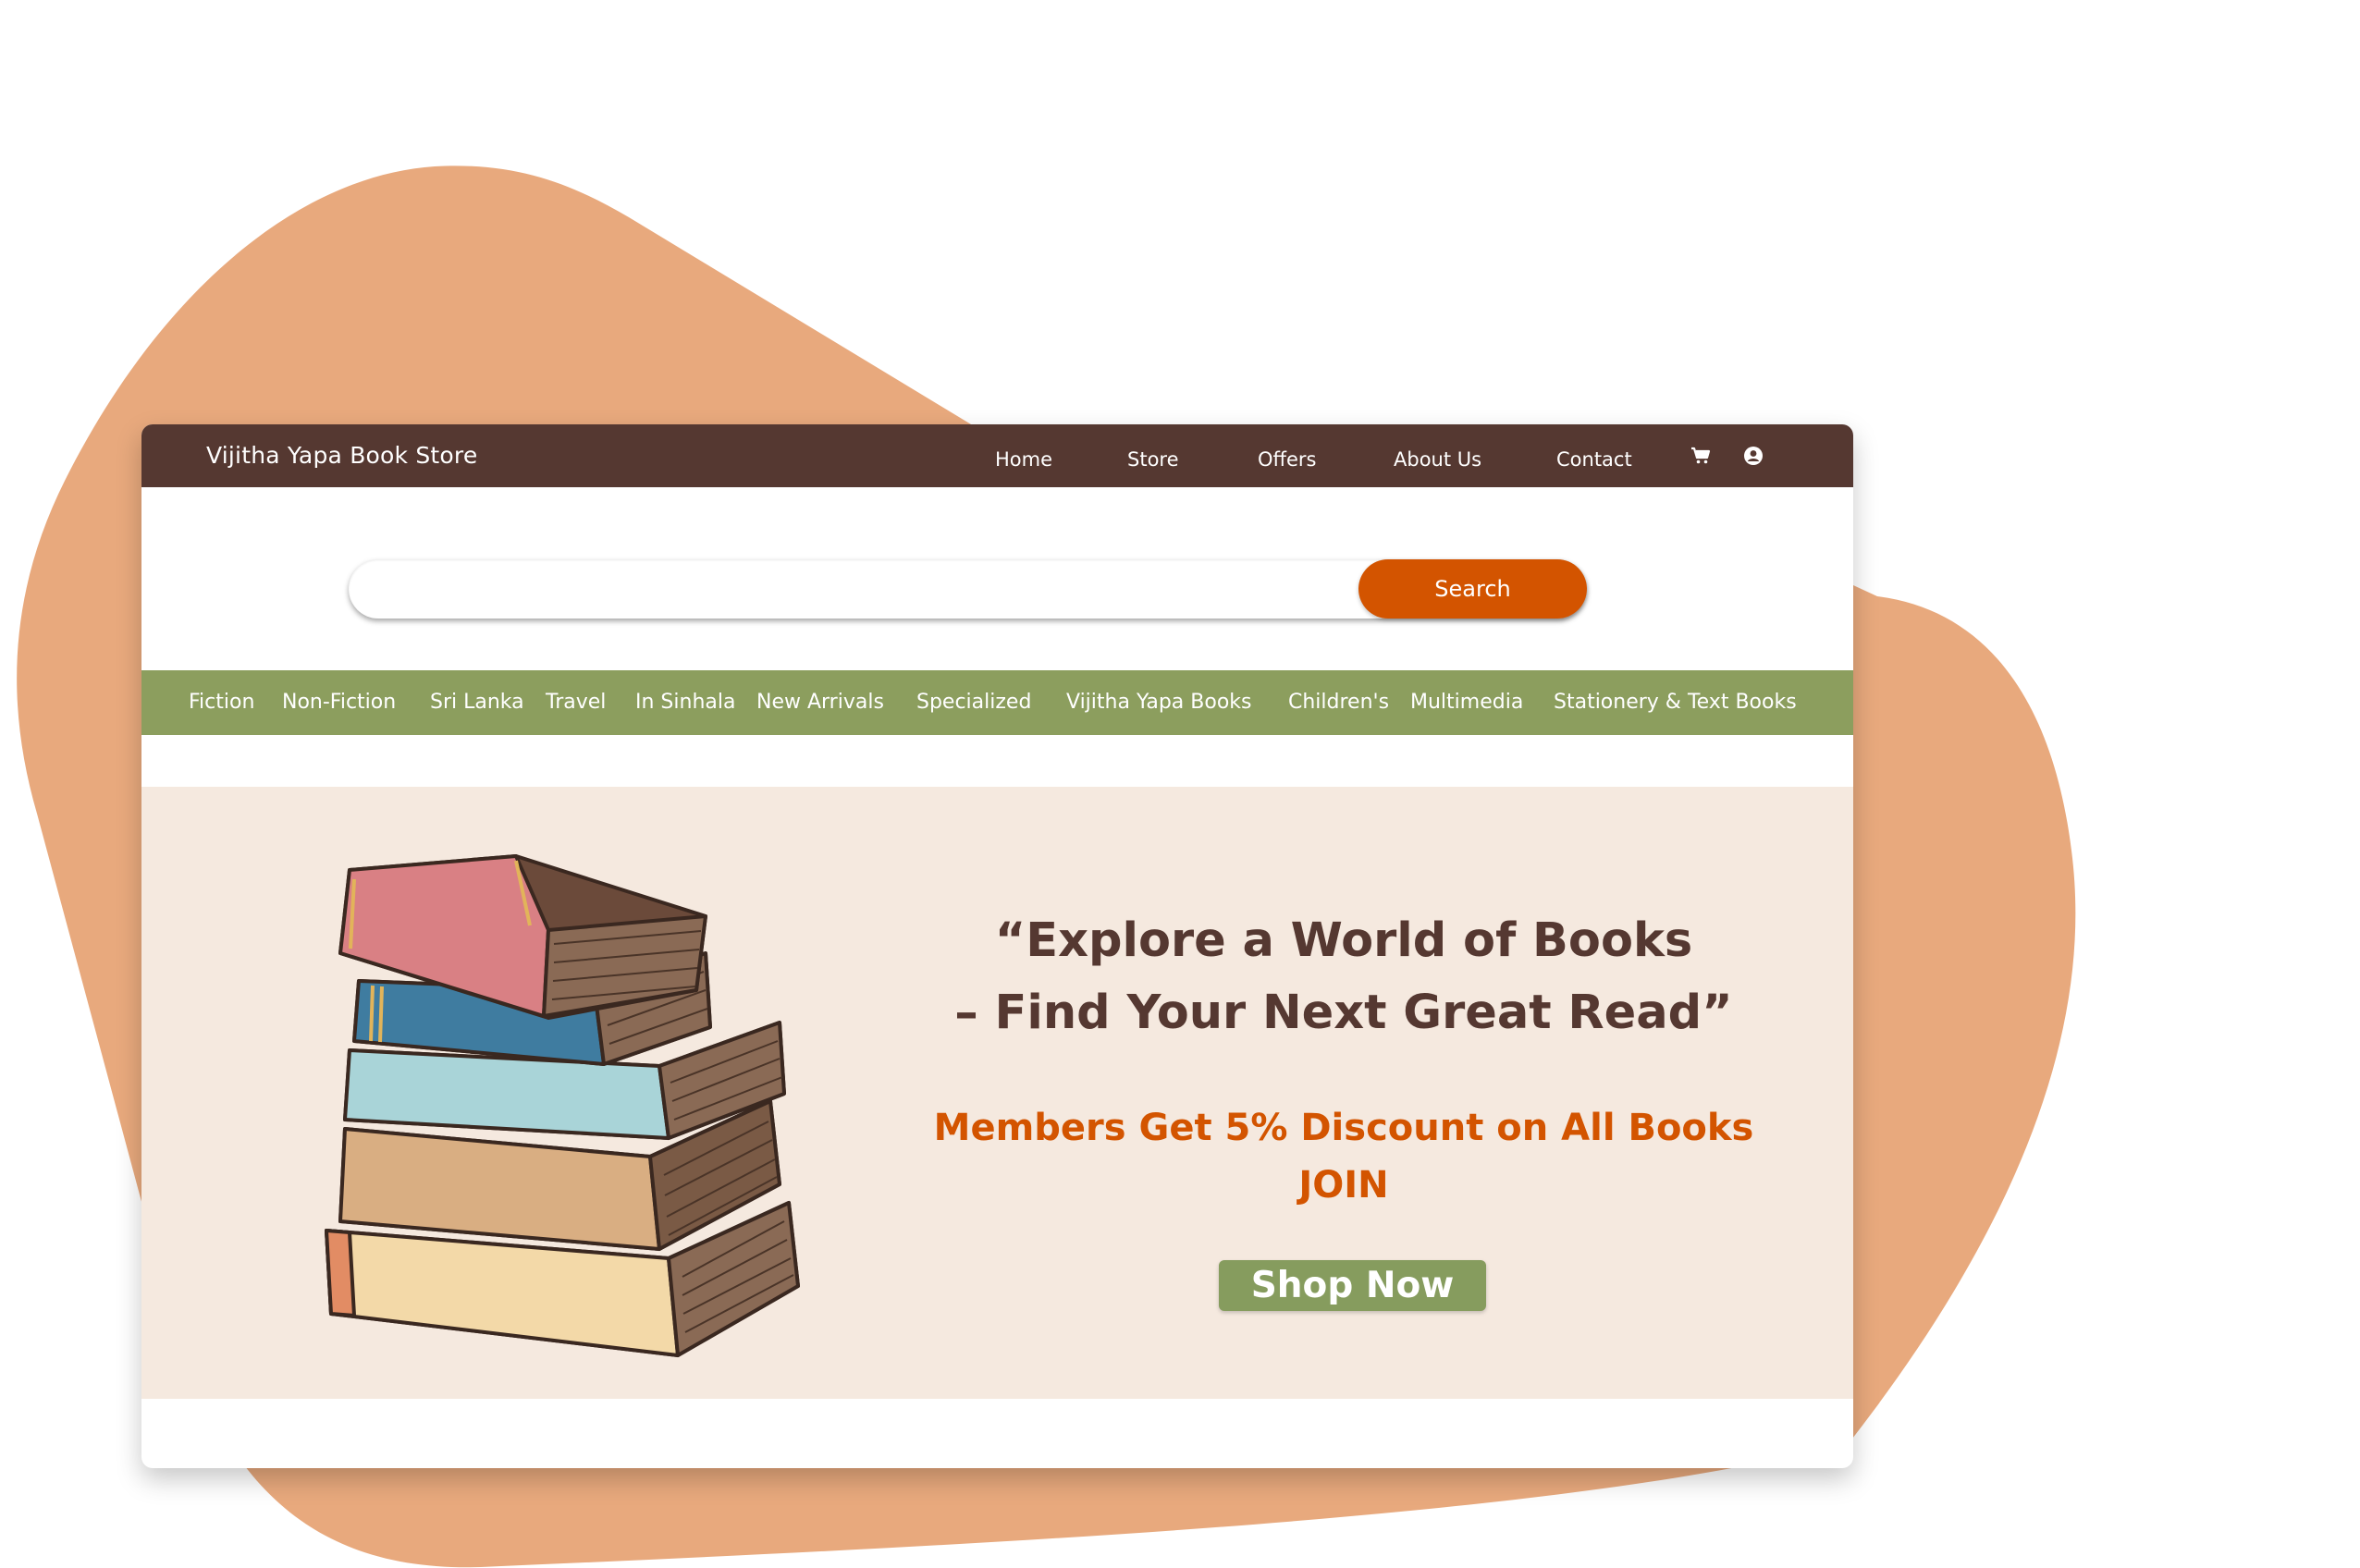 This screenshot has height=1568, width=2360. Describe the element at coordinates (222, 702) in the screenshot. I see `category-fiction: Fiction` at that location.